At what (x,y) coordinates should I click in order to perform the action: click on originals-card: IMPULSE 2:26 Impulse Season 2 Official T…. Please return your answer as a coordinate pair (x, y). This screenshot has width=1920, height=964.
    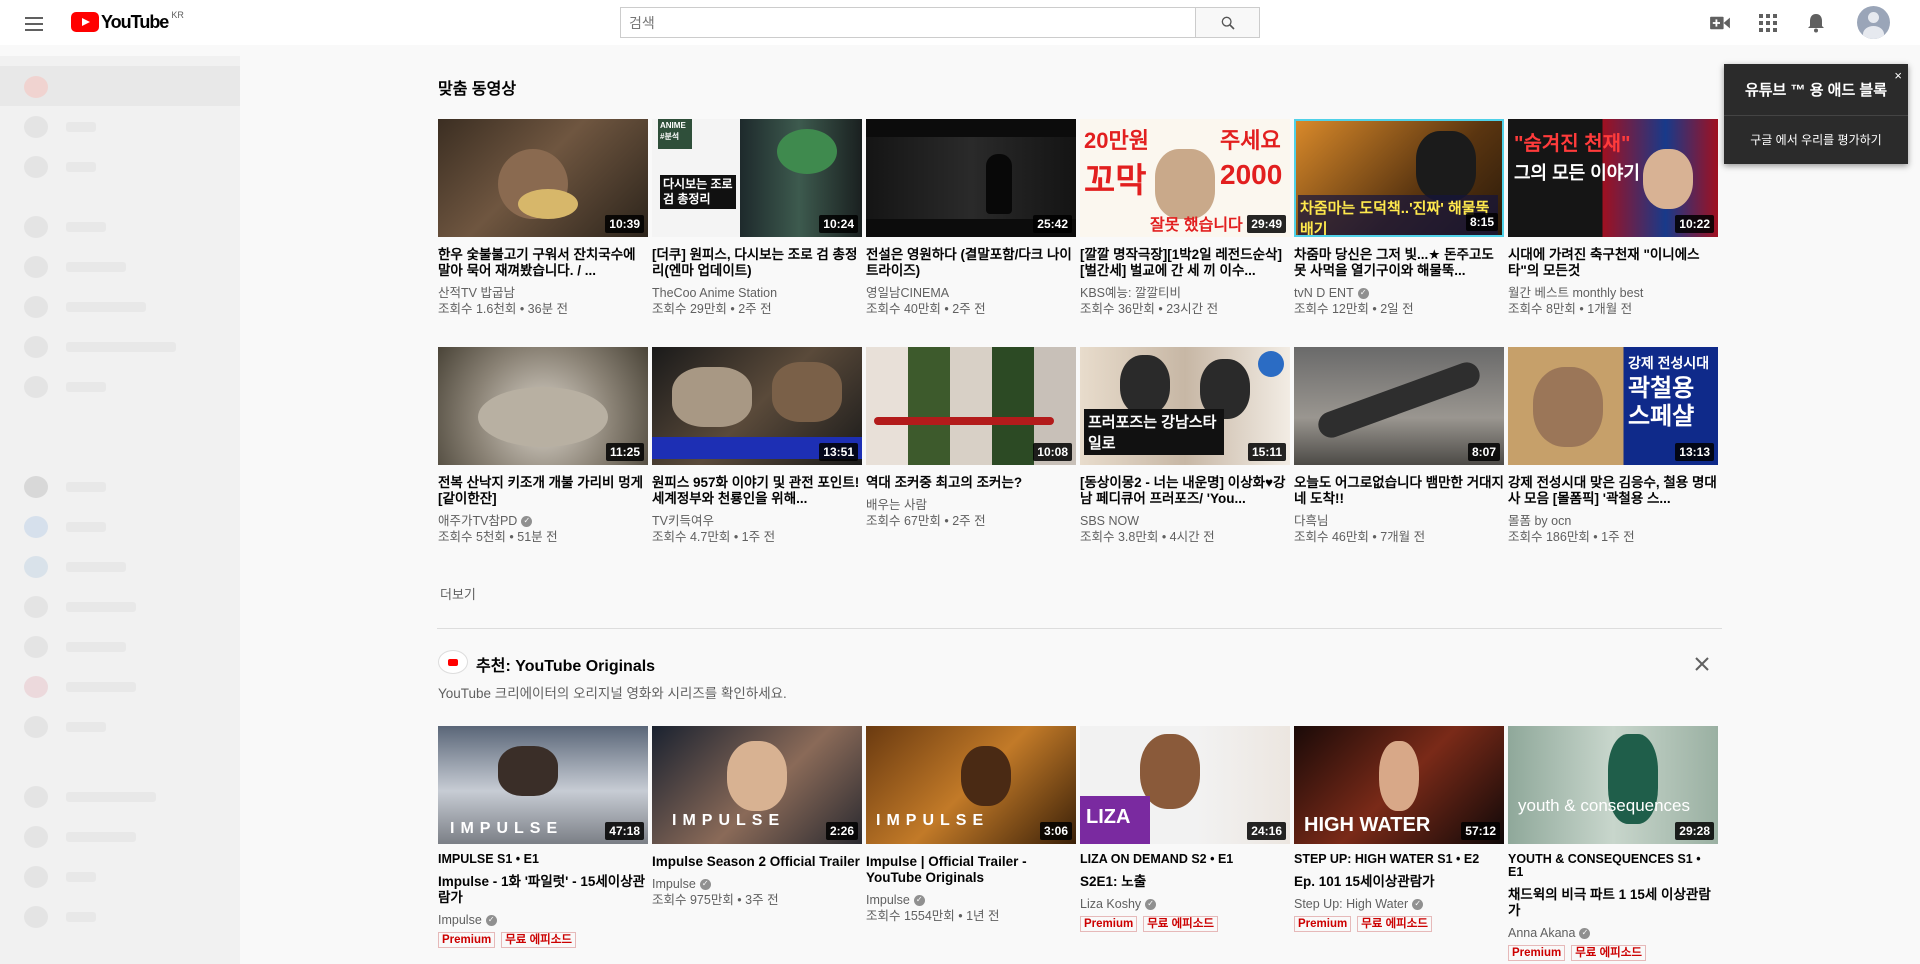
    Looking at the image, I should click on (757, 817).